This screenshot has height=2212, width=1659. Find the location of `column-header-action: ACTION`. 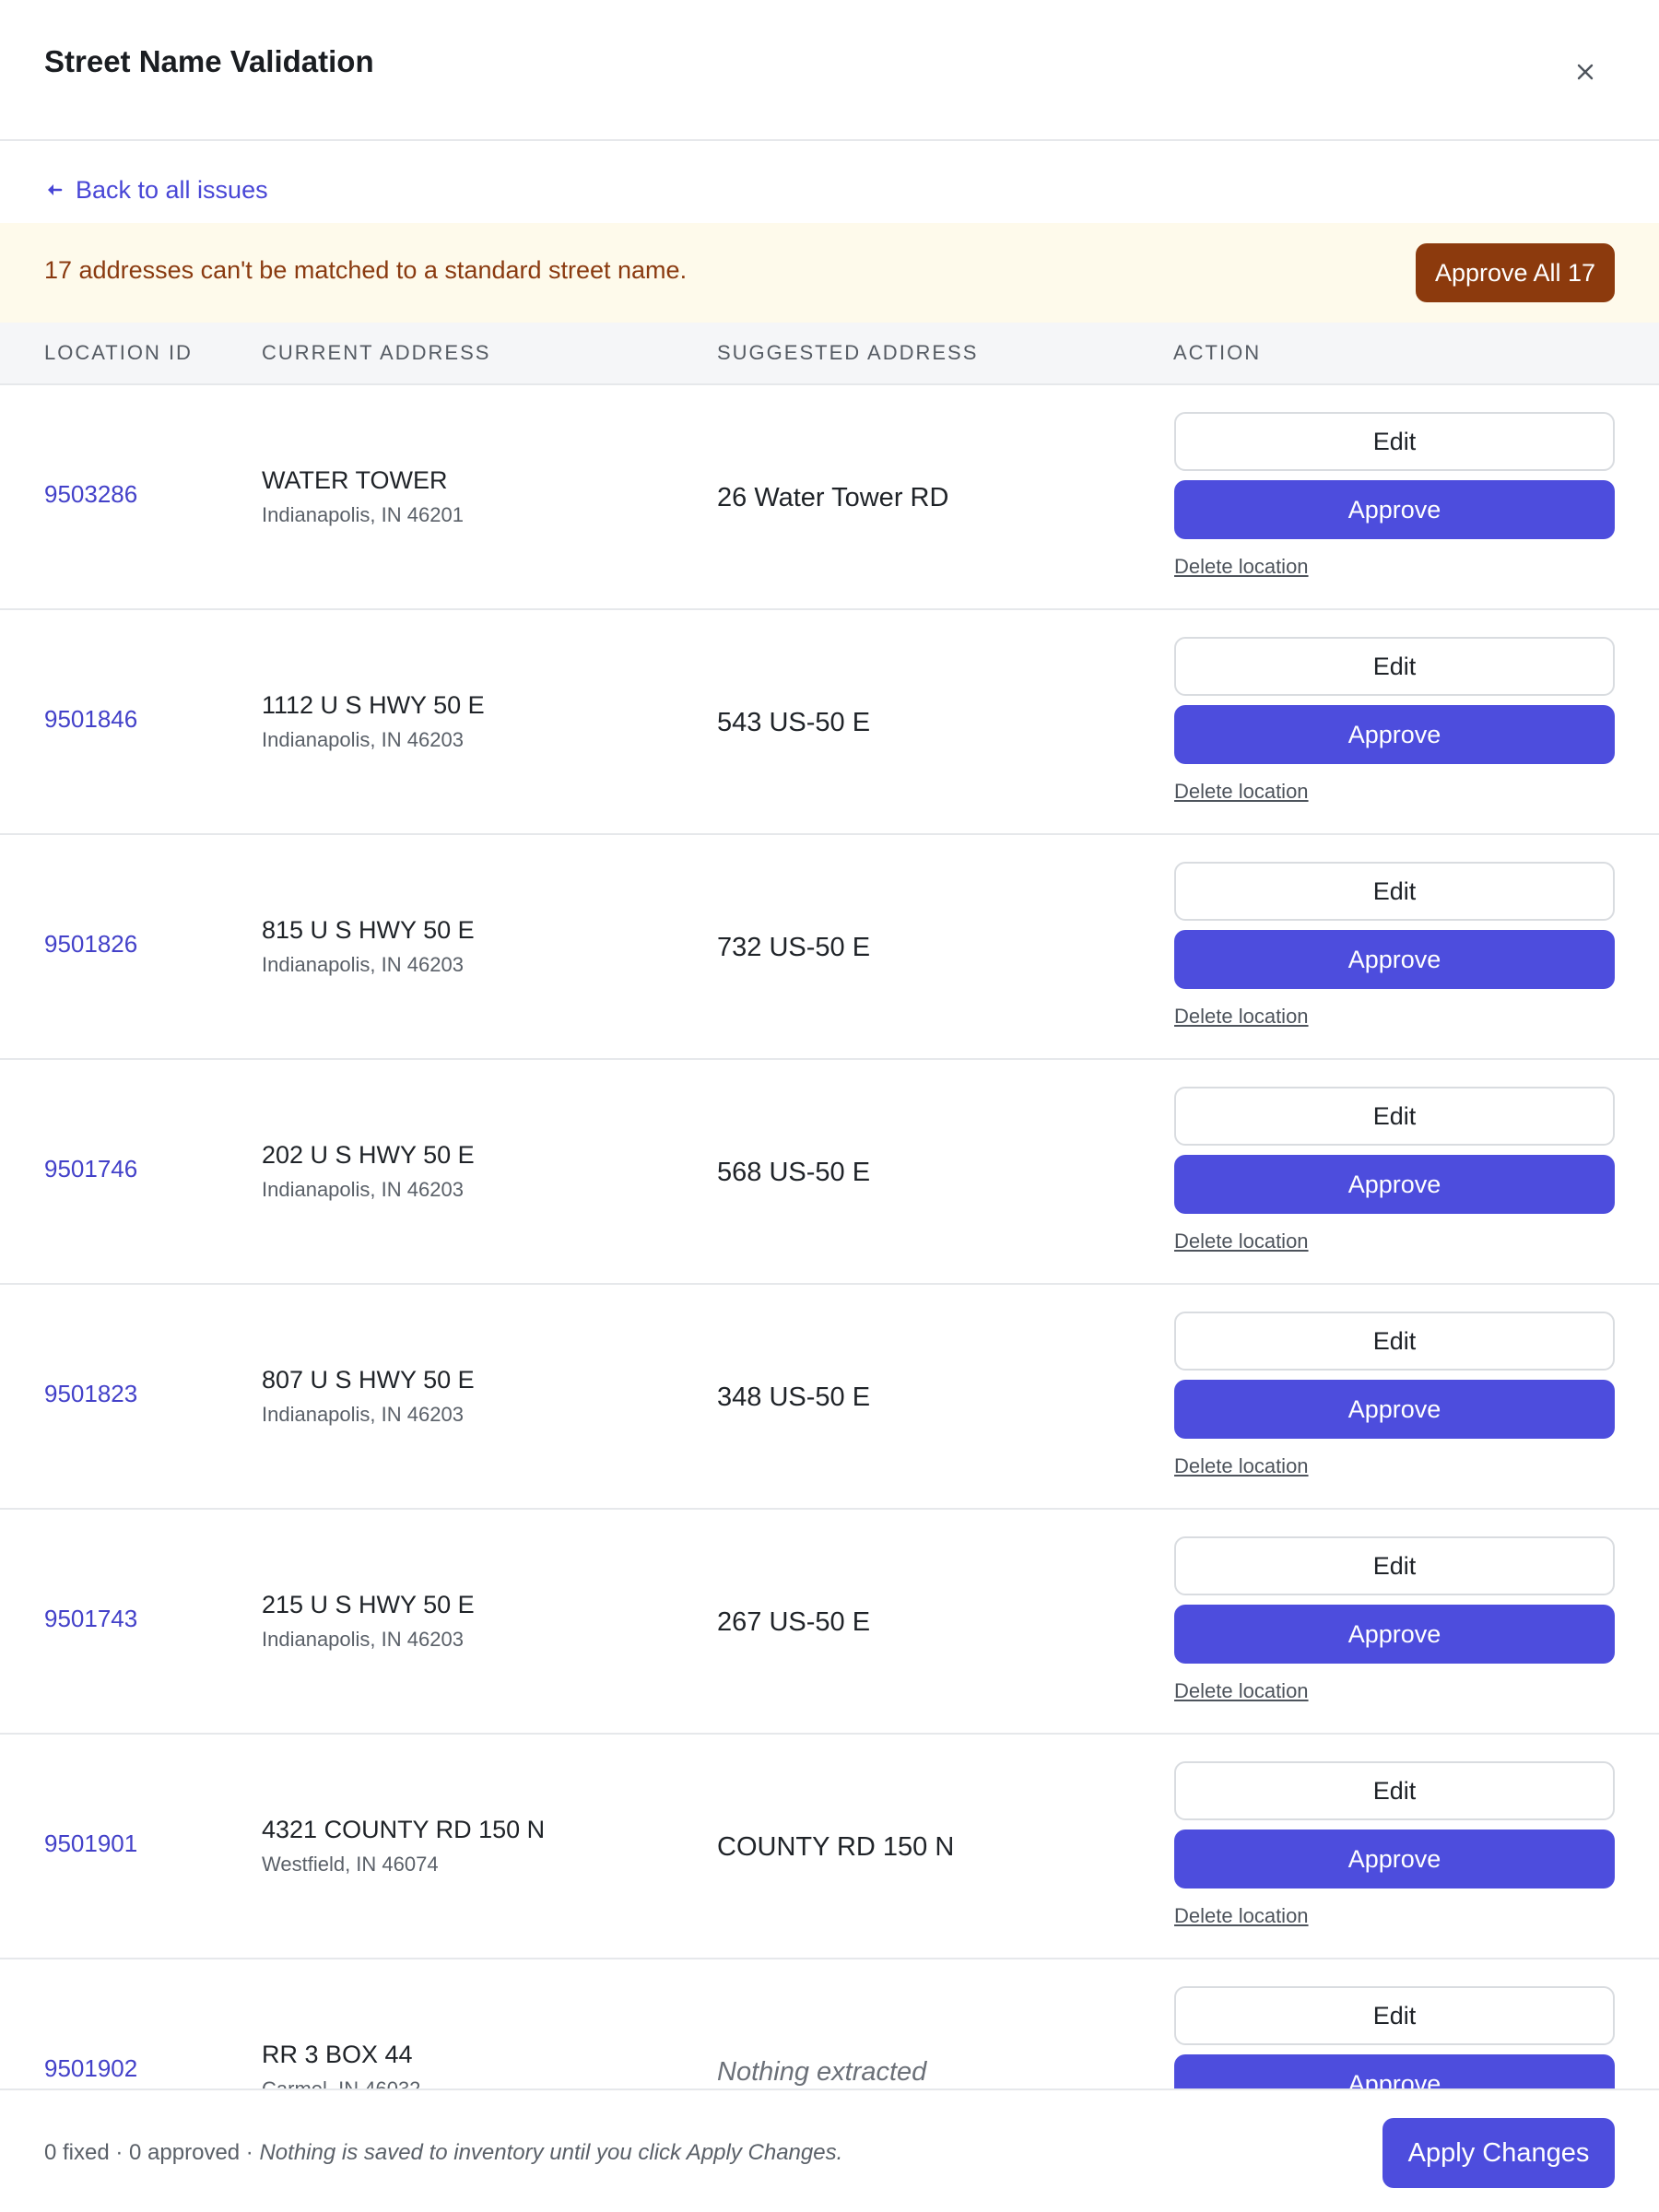

column-header-action: ACTION is located at coordinates (1217, 352).